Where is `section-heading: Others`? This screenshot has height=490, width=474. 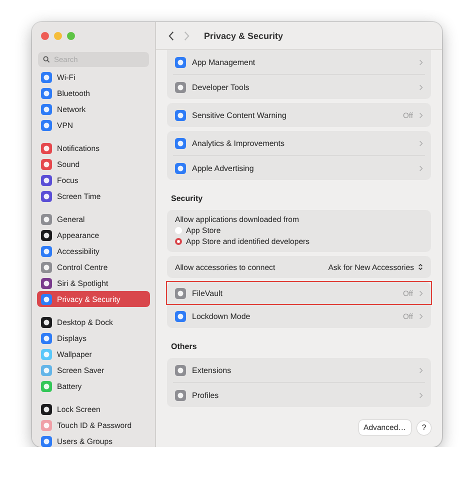 section-heading: Others is located at coordinates (184, 346).